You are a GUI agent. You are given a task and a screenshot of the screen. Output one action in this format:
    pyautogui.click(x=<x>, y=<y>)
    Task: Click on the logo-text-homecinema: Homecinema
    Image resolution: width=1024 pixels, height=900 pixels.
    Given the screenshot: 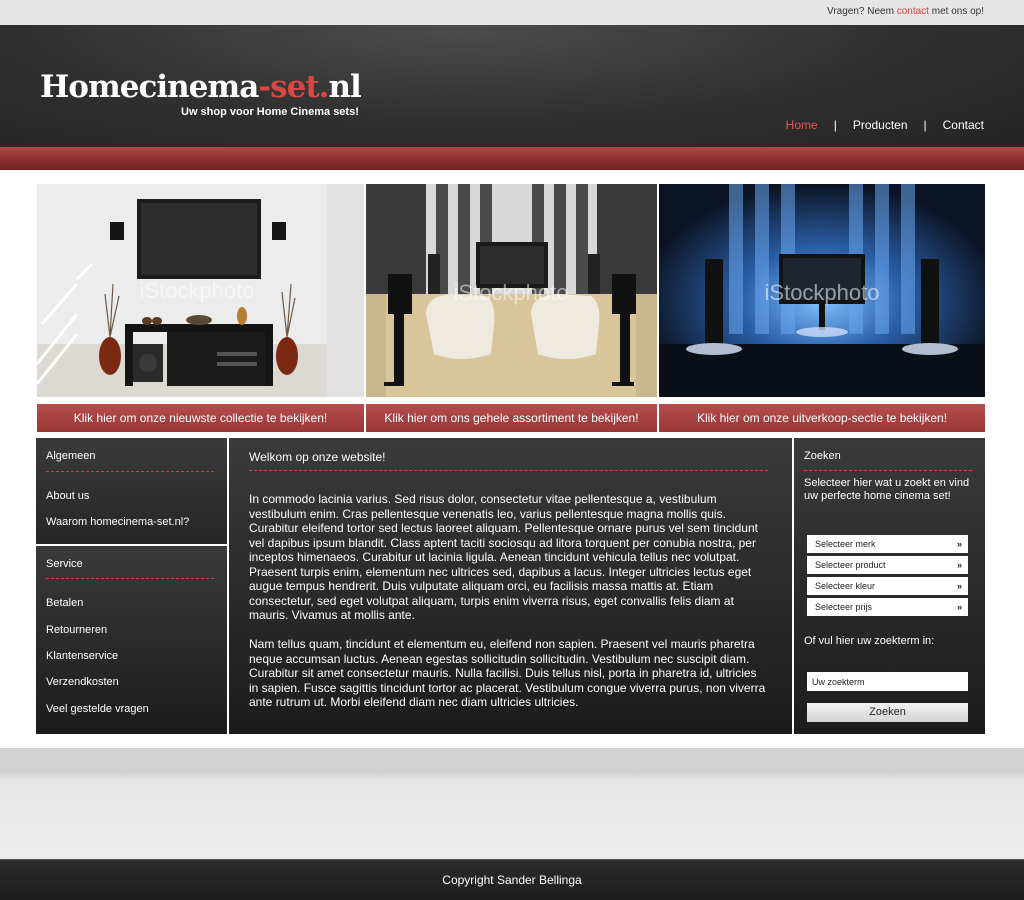 What is the action you would take?
    pyautogui.click(x=149, y=87)
    